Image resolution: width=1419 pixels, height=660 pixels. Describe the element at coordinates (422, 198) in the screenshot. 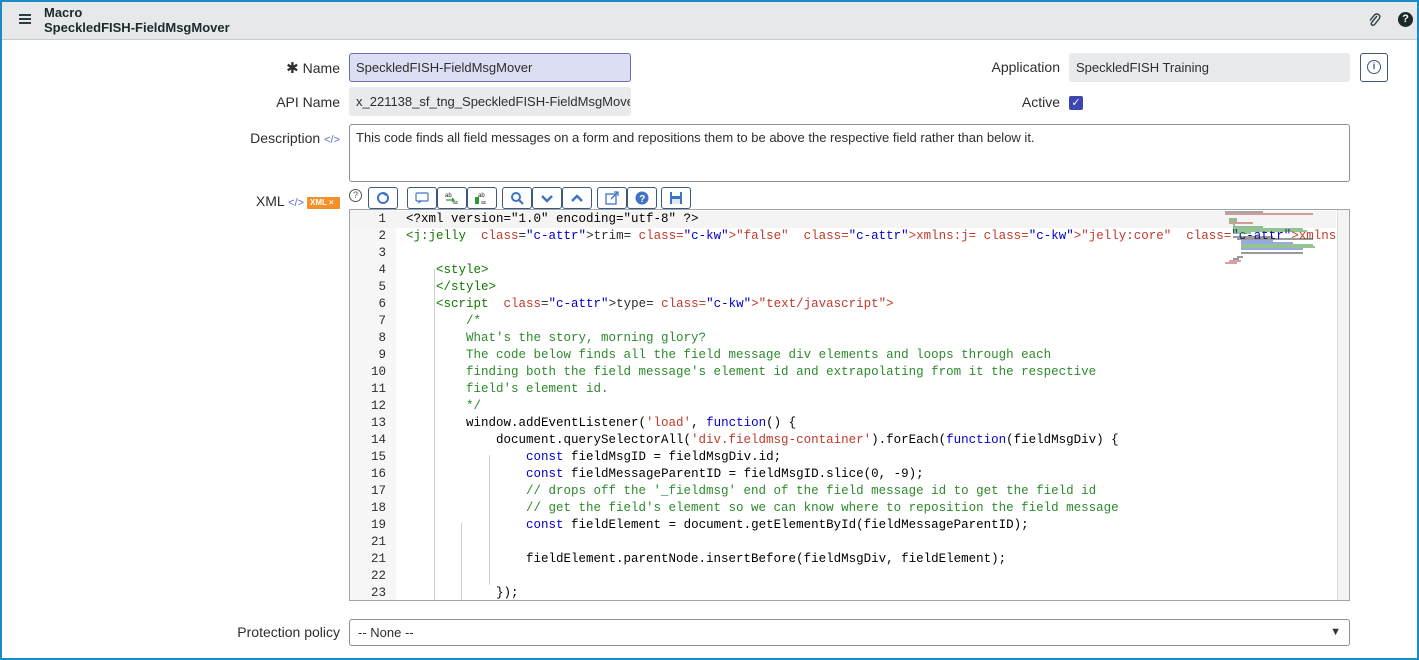

I see `insert-comment-button` at that location.